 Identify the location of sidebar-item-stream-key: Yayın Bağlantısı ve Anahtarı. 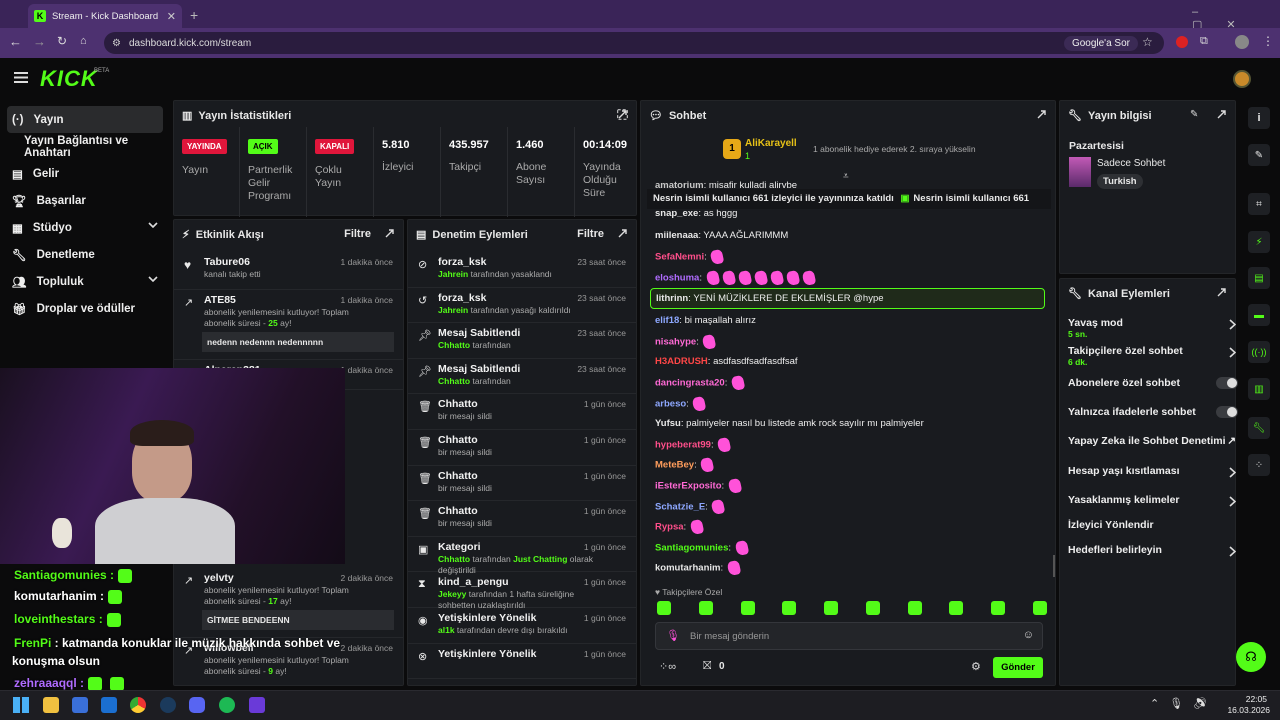
(85, 146).